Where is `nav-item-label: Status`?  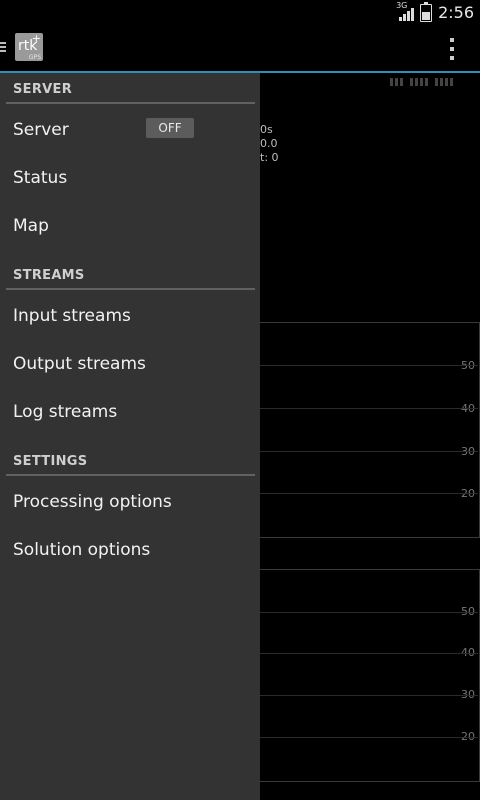 nav-item-label: Status is located at coordinates (40, 178).